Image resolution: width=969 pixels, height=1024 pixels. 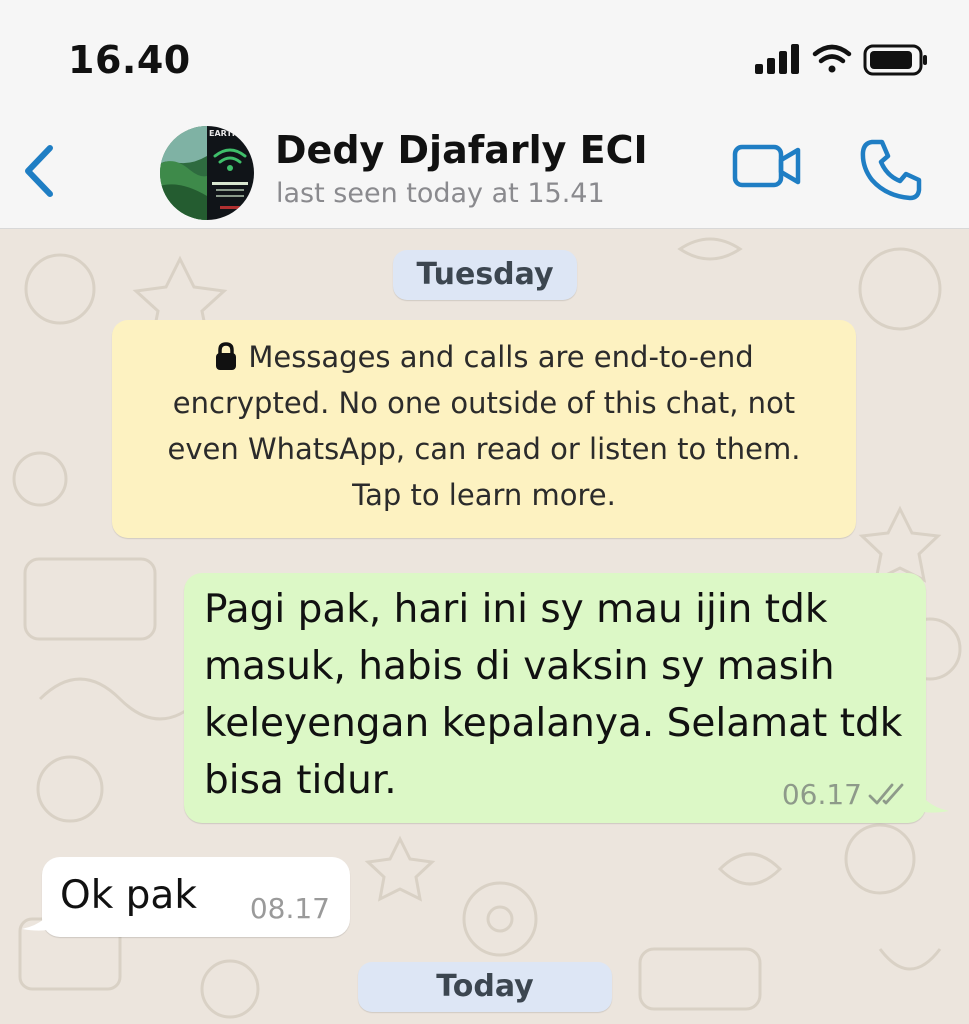 I want to click on back-button, so click(x=40, y=170).